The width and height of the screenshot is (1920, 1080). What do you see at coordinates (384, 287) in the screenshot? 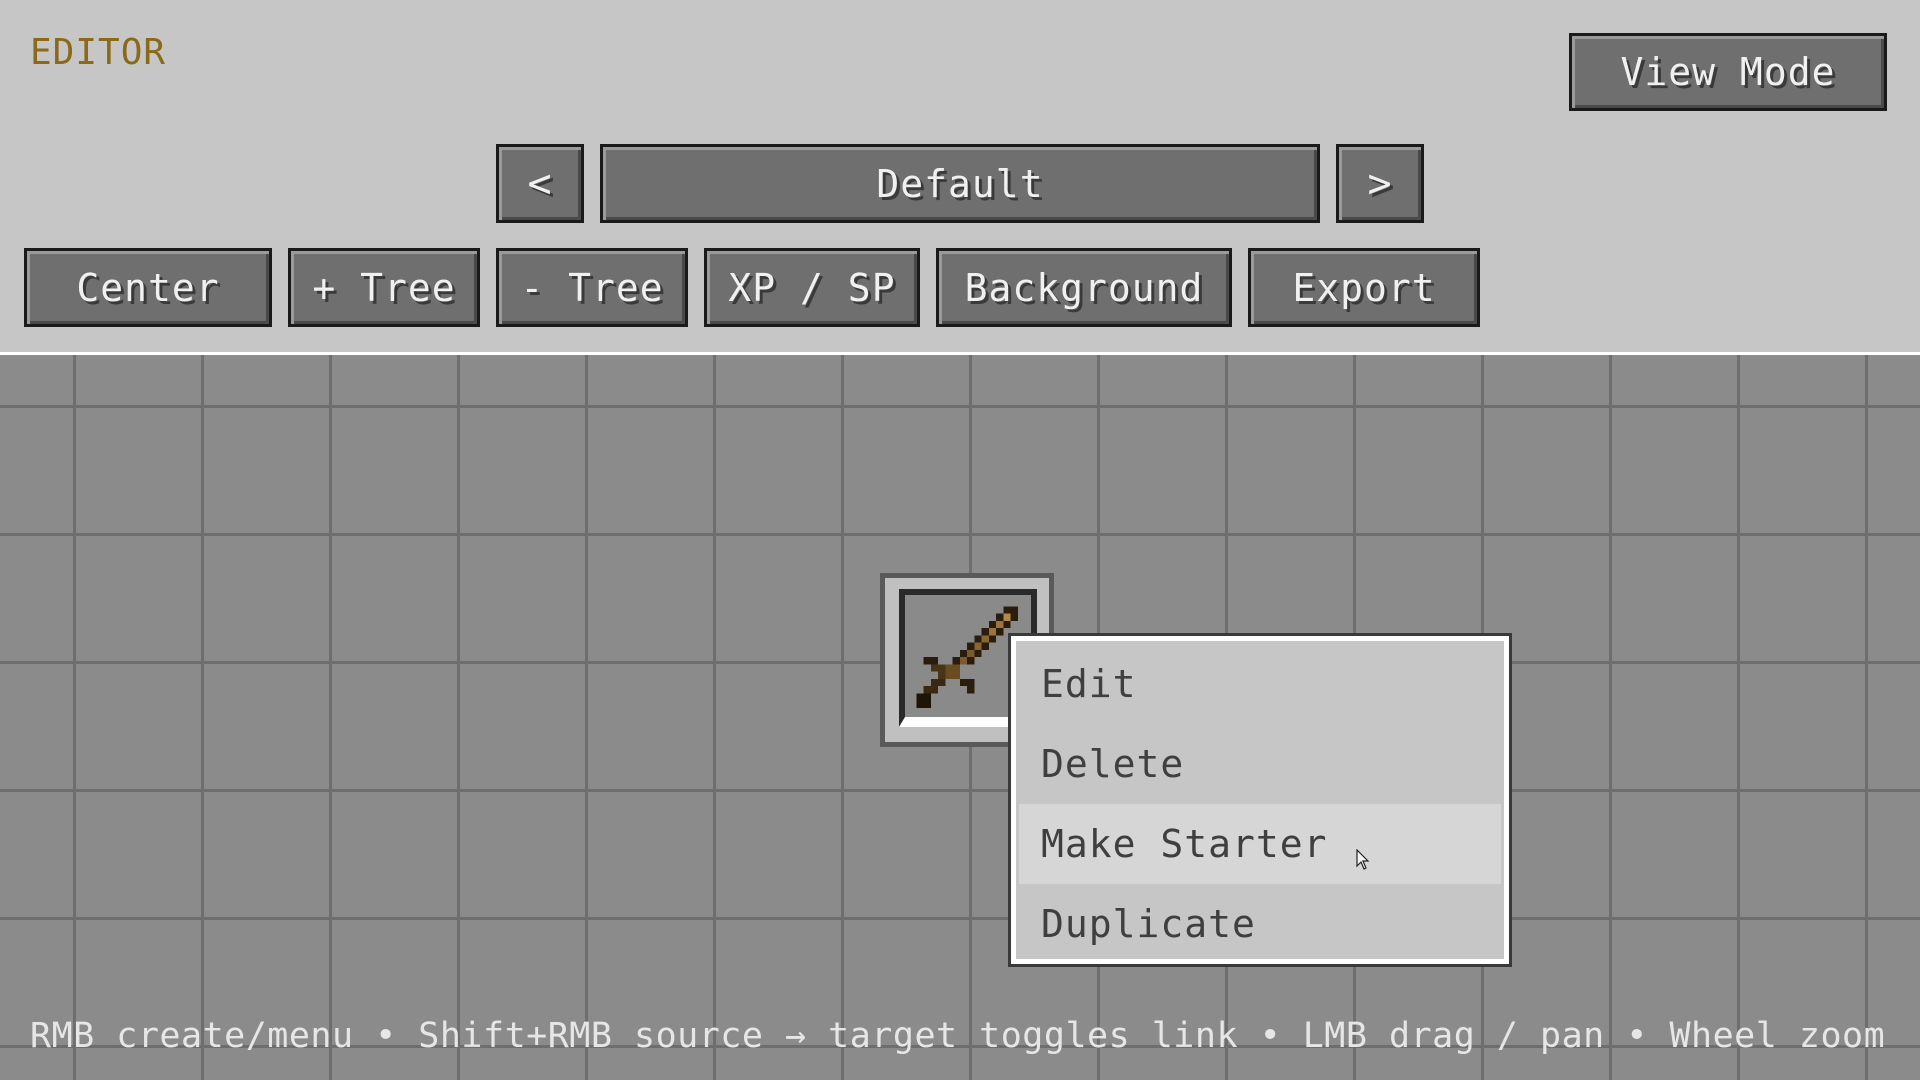
I see `add-tree-button: + Tree` at bounding box center [384, 287].